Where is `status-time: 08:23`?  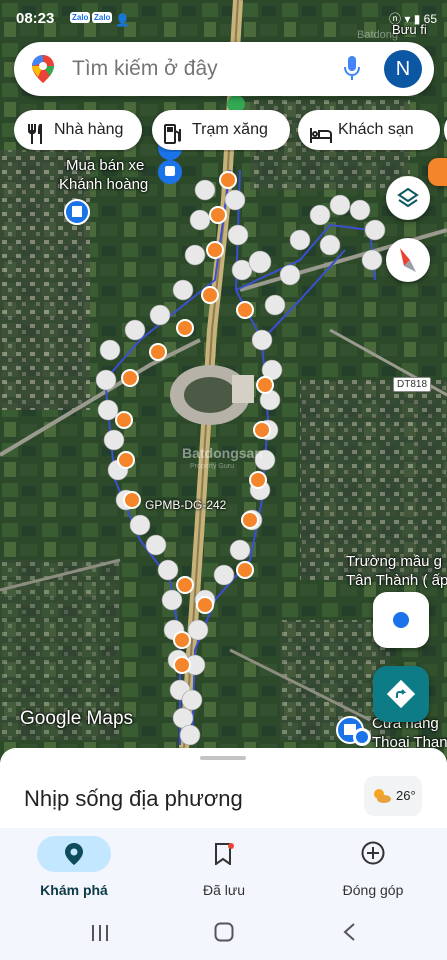 status-time: 08:23 is located at coordinates (35, 18).